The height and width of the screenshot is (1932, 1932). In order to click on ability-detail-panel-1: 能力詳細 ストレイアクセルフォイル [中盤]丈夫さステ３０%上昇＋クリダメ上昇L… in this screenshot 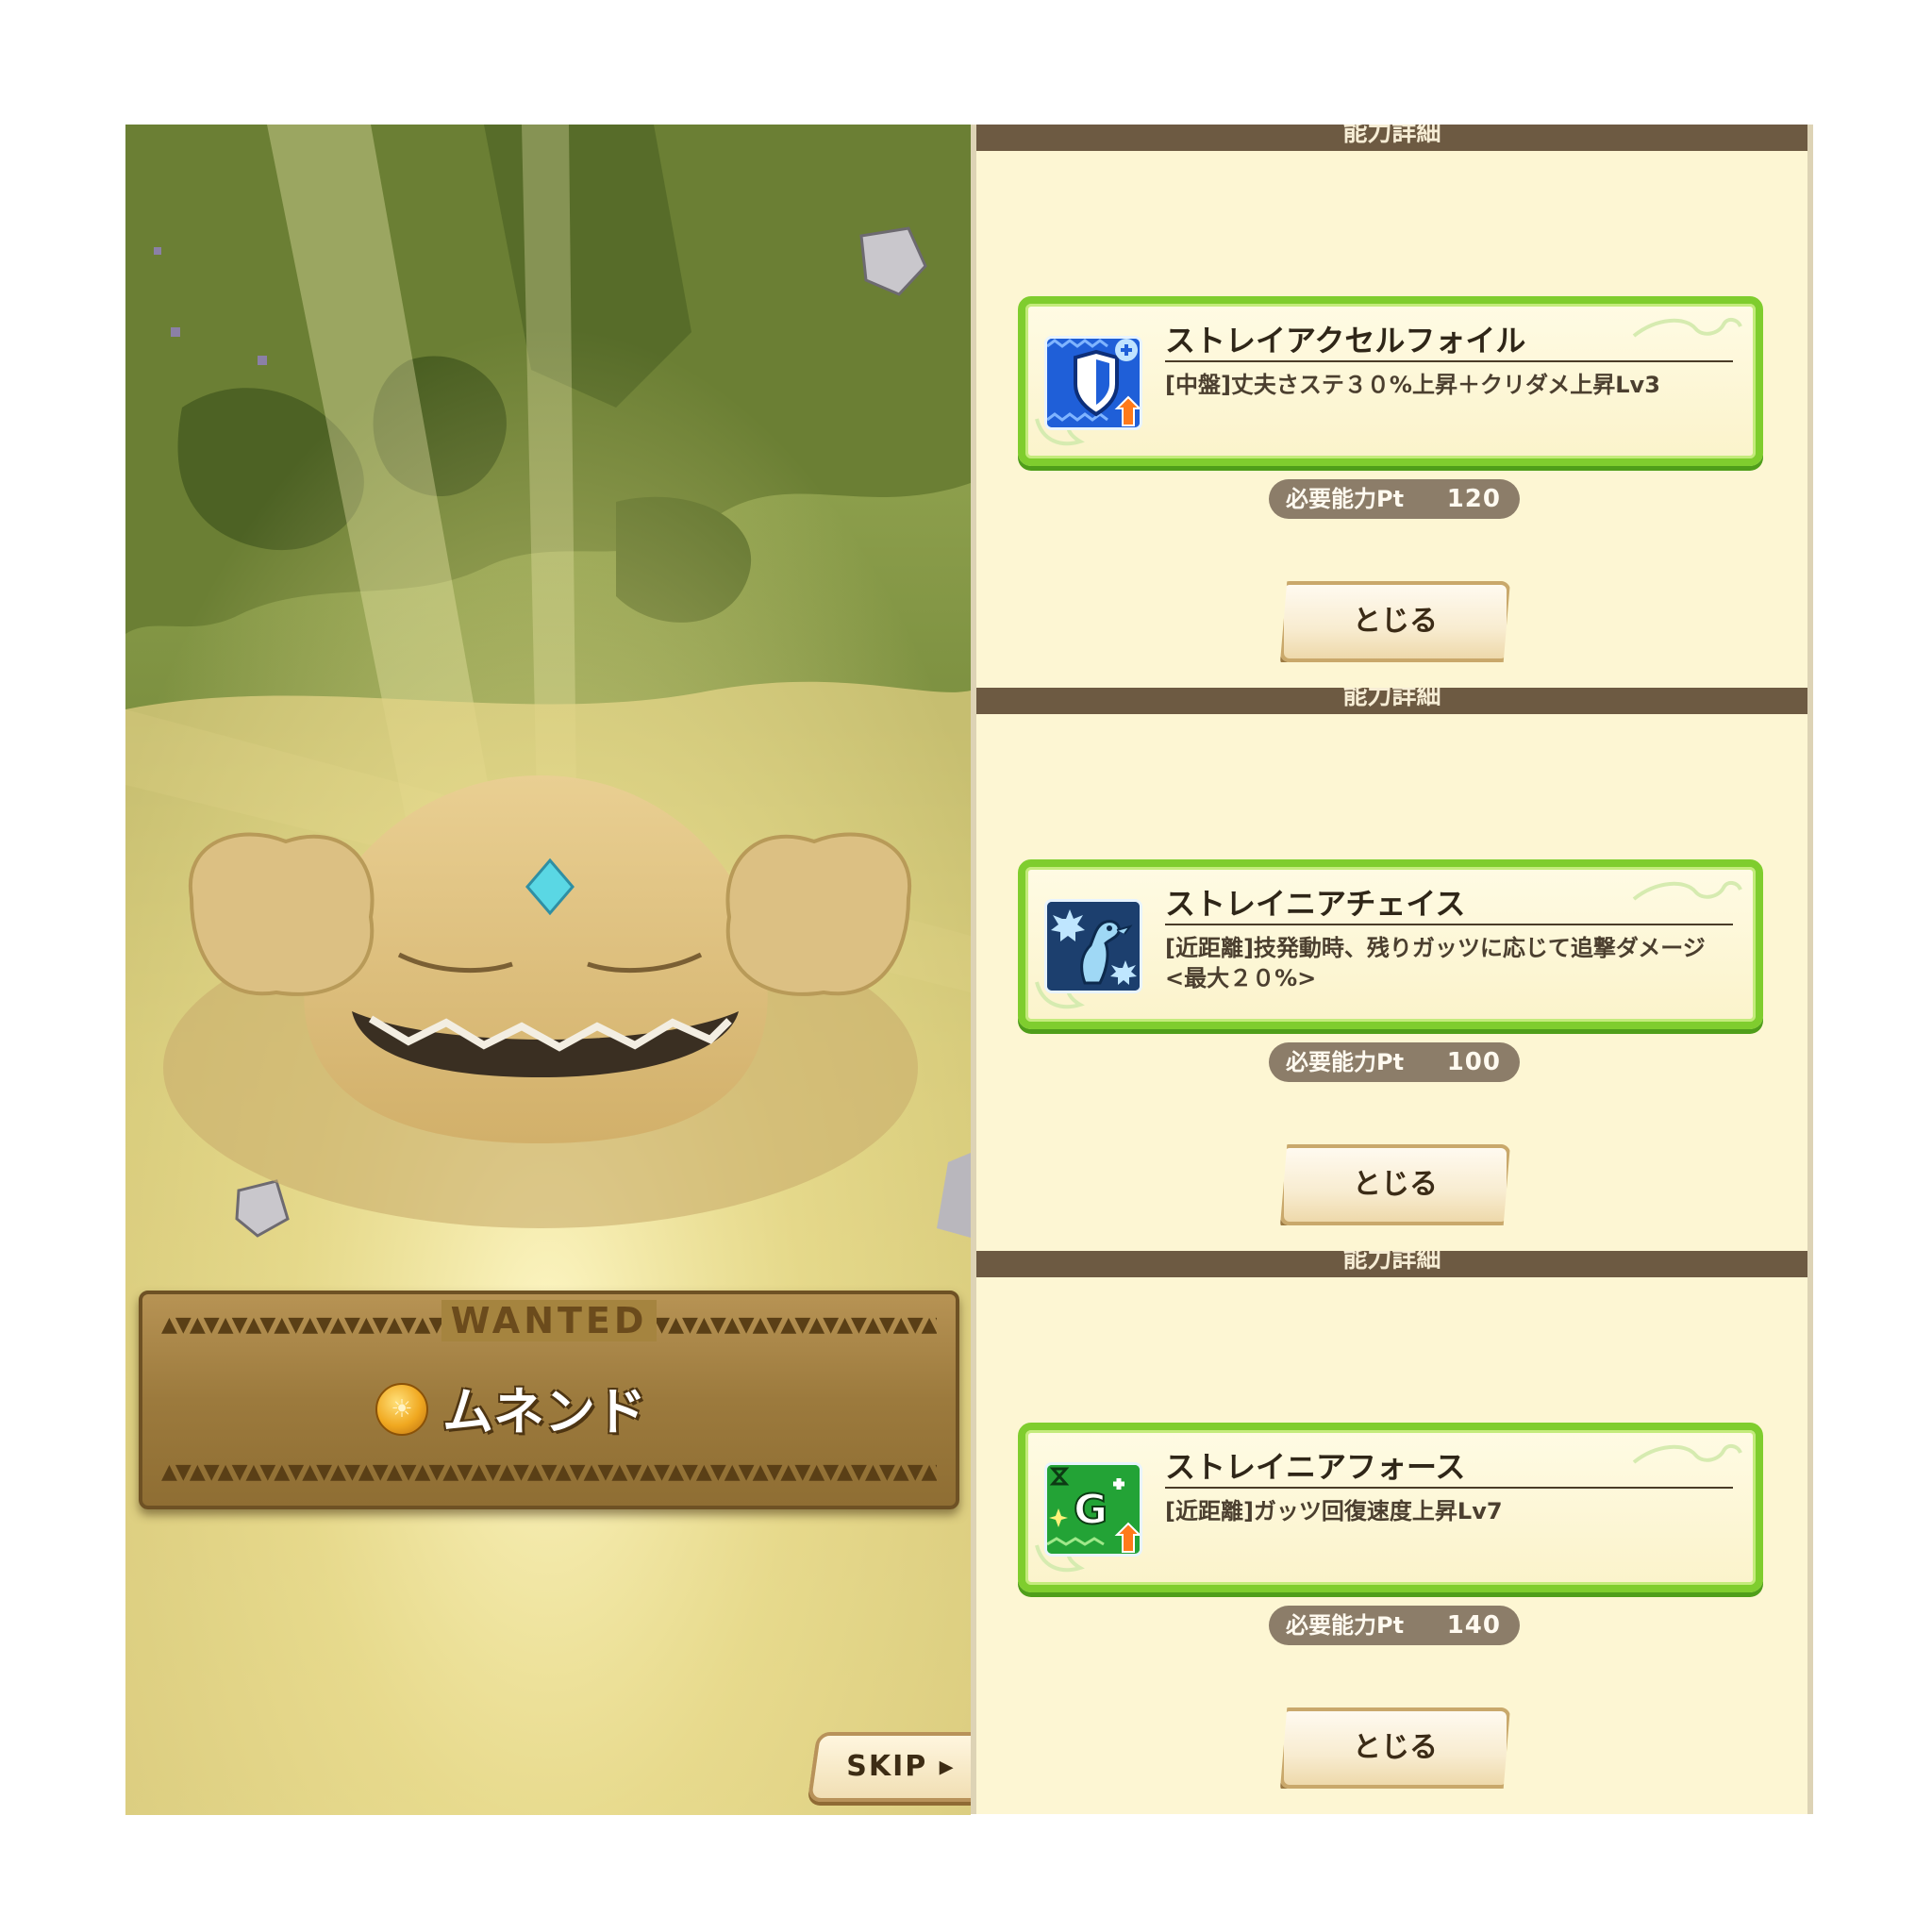, I will do `click(1392, 407)`.